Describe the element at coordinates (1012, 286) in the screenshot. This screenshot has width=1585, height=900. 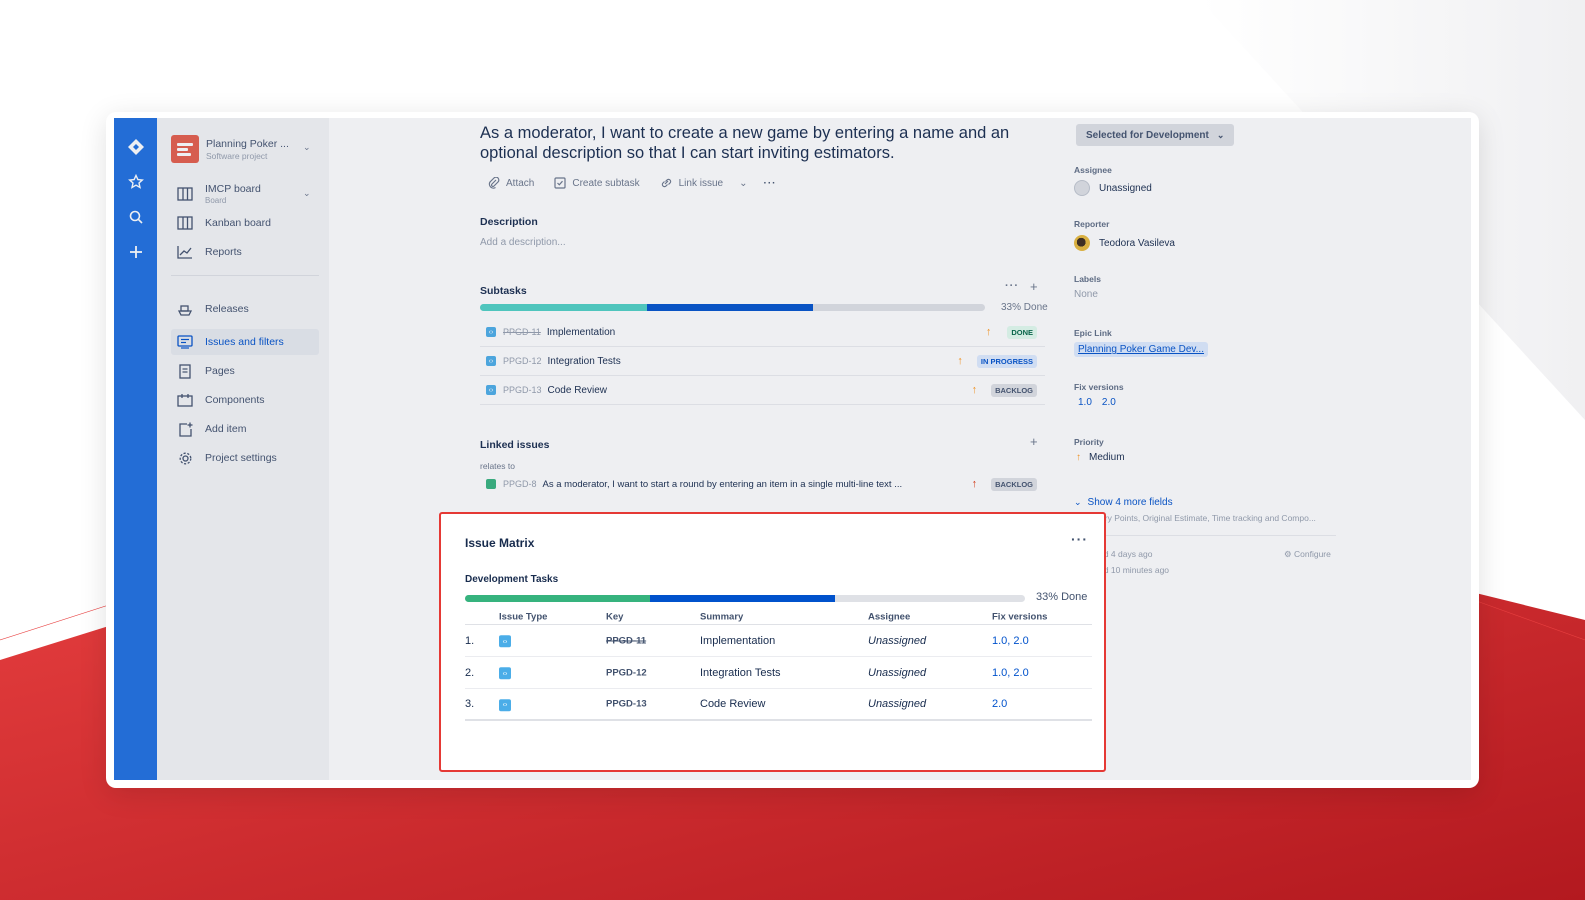
I see `subtasks-more-icon: ···` at that location.